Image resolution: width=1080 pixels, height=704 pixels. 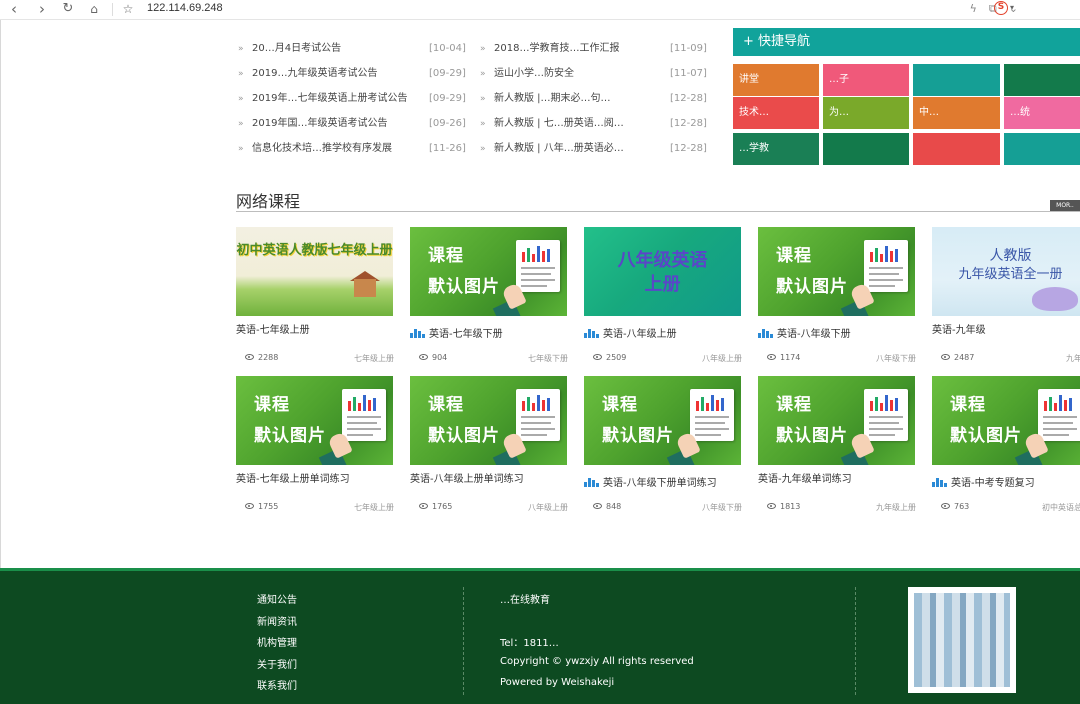 What do you see at coordinates (128, 10) in the screenshot?
I see `star-icon: ☆` at bounding box center [128, 10].